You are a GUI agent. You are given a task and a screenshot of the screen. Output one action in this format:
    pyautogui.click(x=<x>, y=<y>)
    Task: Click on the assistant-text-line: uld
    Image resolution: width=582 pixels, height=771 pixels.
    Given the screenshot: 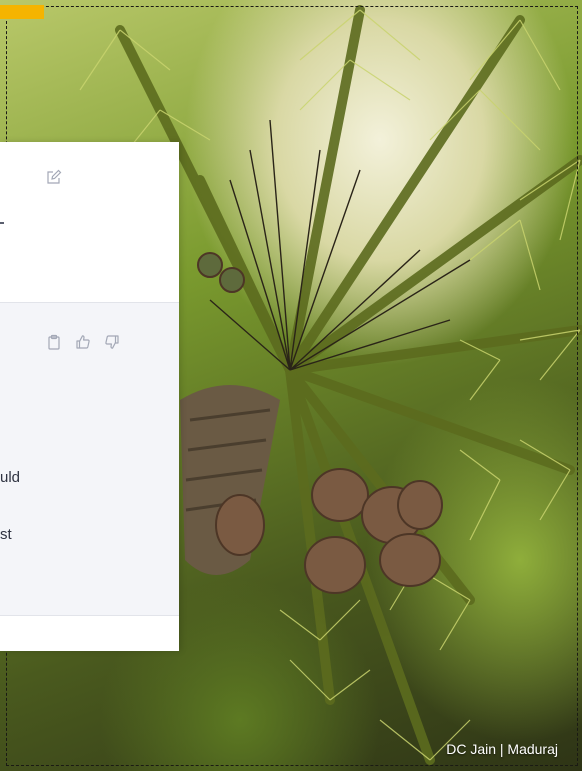 What is the action you would take?
    pyautogui.click(x=10, y=477)
    